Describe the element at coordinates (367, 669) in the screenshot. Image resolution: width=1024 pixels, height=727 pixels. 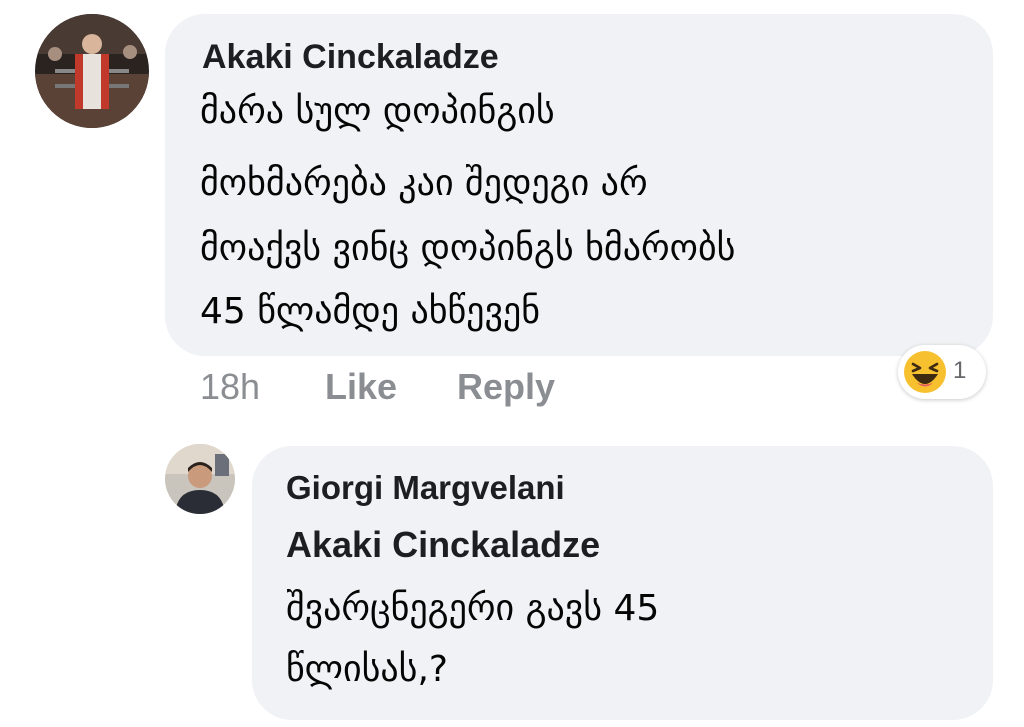
I see `reply-text-line-2: წლისას,?` at that location.